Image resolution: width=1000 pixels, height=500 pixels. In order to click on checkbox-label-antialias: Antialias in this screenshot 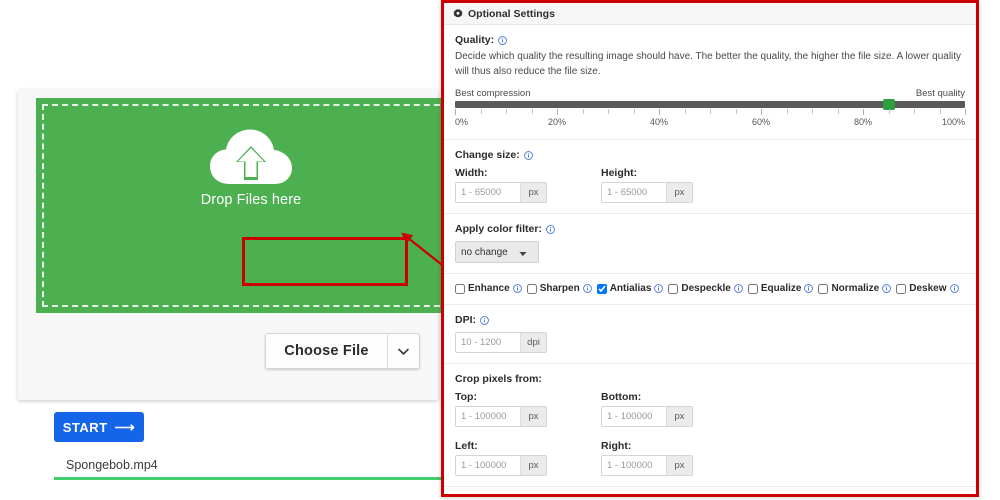, I will do `click(631, 288)`.